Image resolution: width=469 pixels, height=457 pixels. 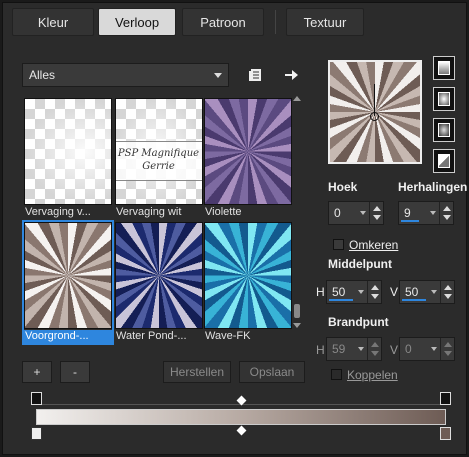 I want to click on focal-h-spinner: 59, so click(x=354, y=349).